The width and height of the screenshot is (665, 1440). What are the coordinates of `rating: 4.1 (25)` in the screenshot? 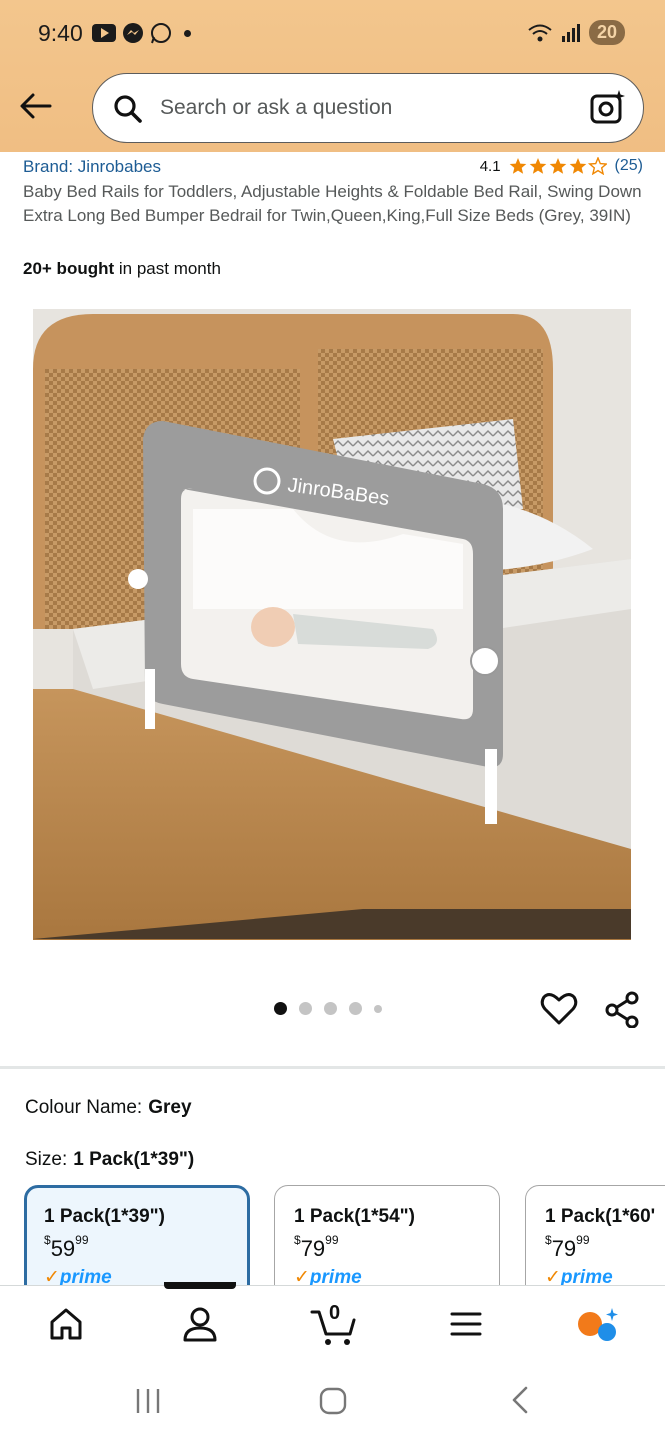 It's located at (561, 166).